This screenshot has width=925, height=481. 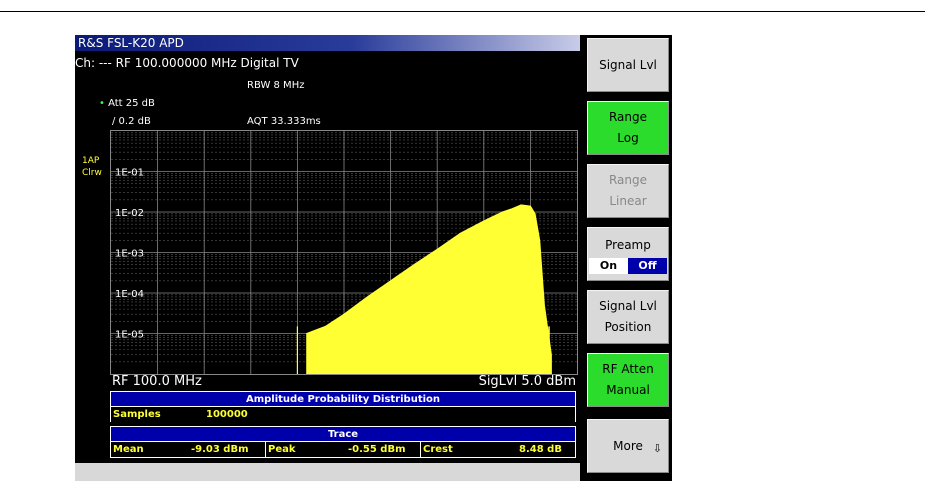 I want to click on crest-value: 8.48 dB, so click(x=540, y=449).